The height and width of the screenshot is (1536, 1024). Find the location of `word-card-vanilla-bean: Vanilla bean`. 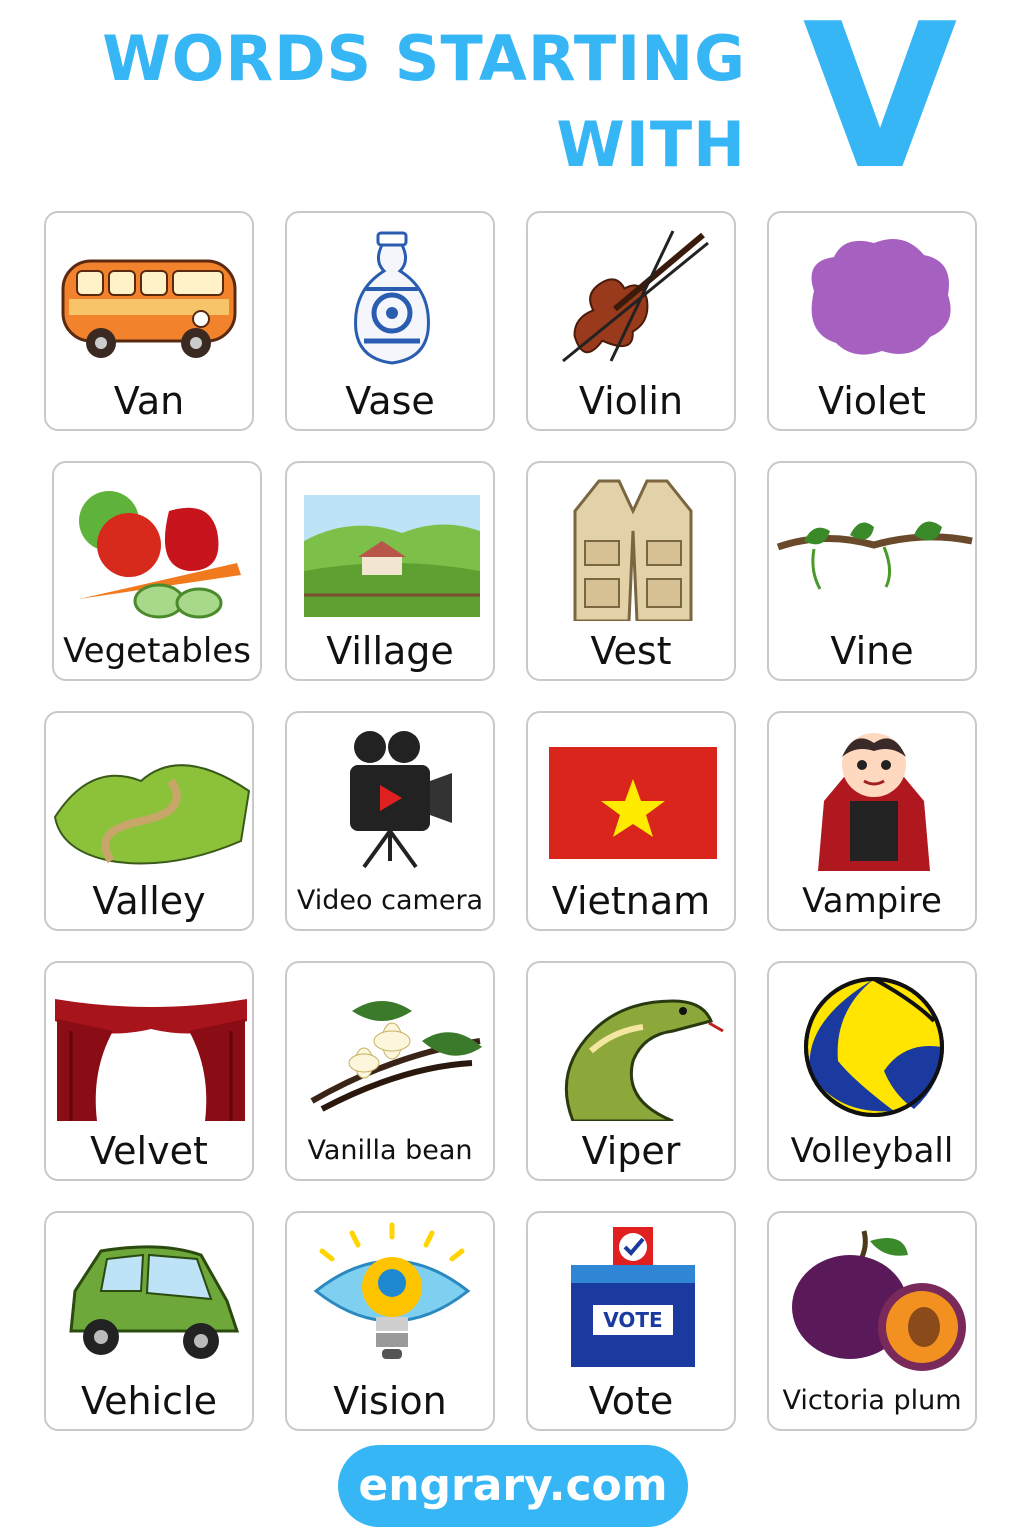

word-card-vanilla-bean: Vanilla bean is located at coordinates (390, 1071).